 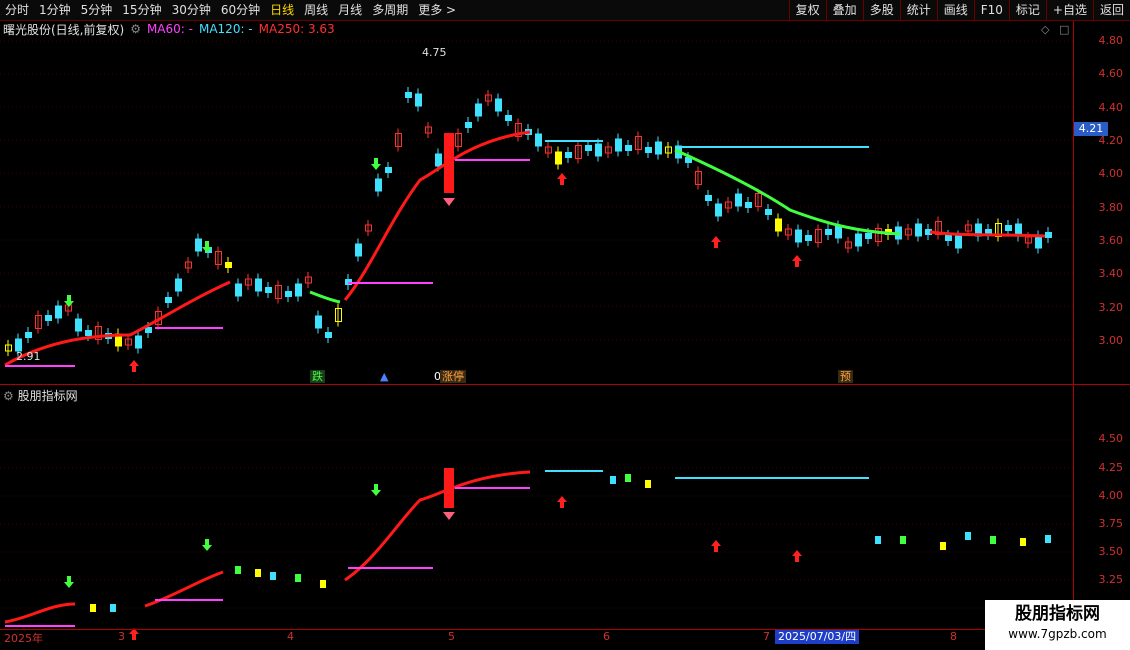 What do you see at coordinates (8, 396) in the screenshot?
I see `settings-icon: ⚙` at bounding box center [8, 396].